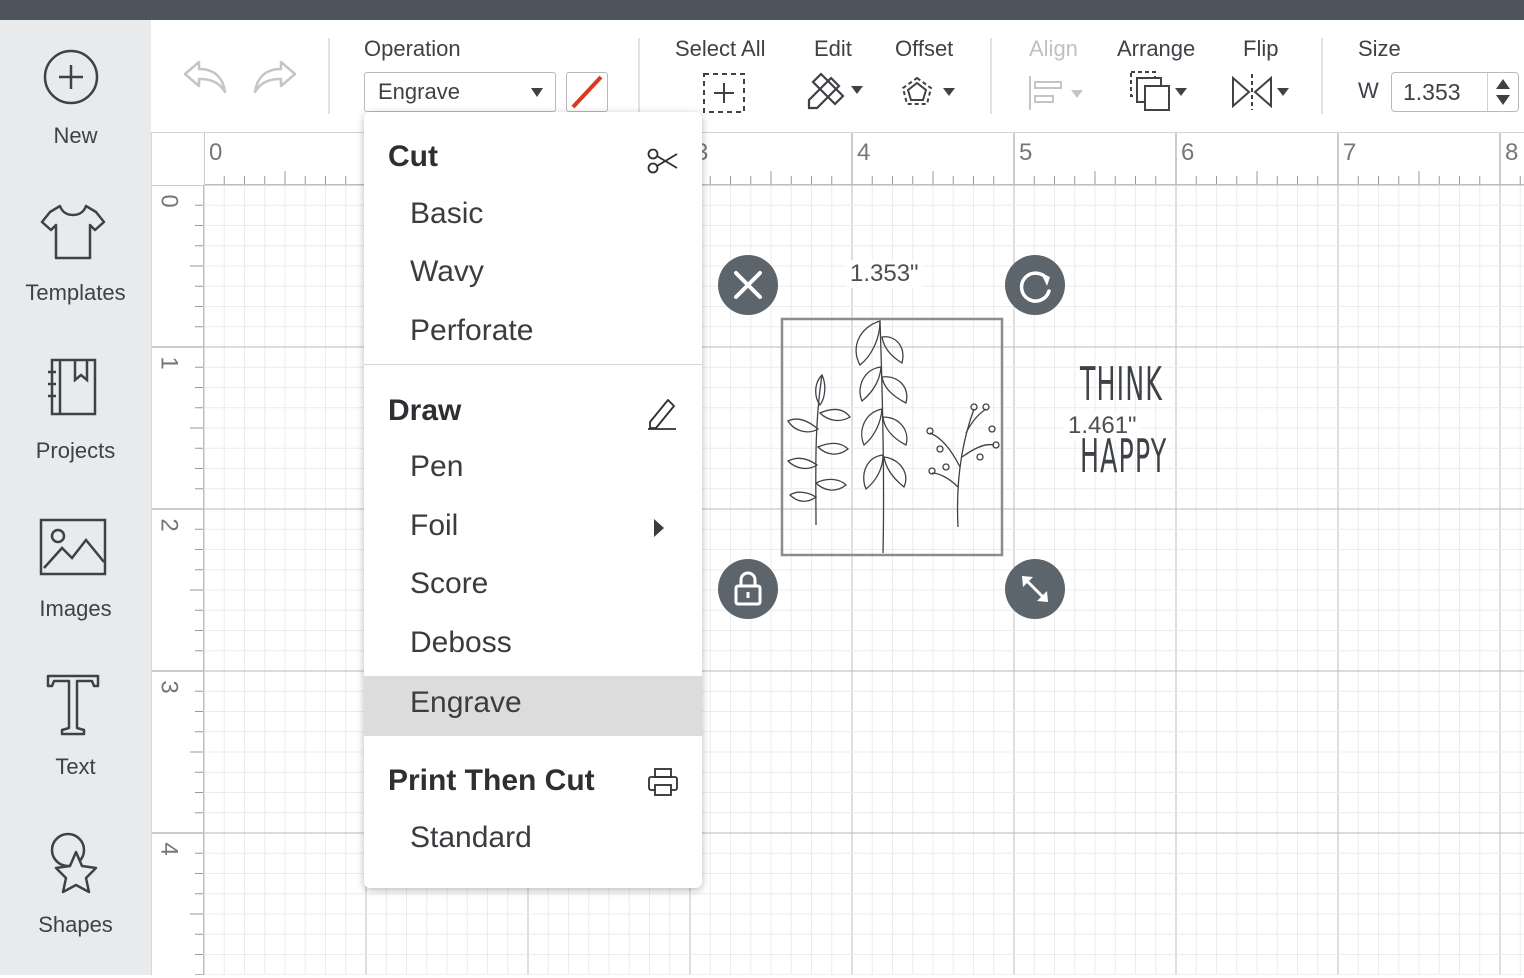 This screenshot has height=978, width=1524. Describe the element at coordinates (533, 528) in the screenshot. I see `dropdown-item-foil: Foil` at that location.